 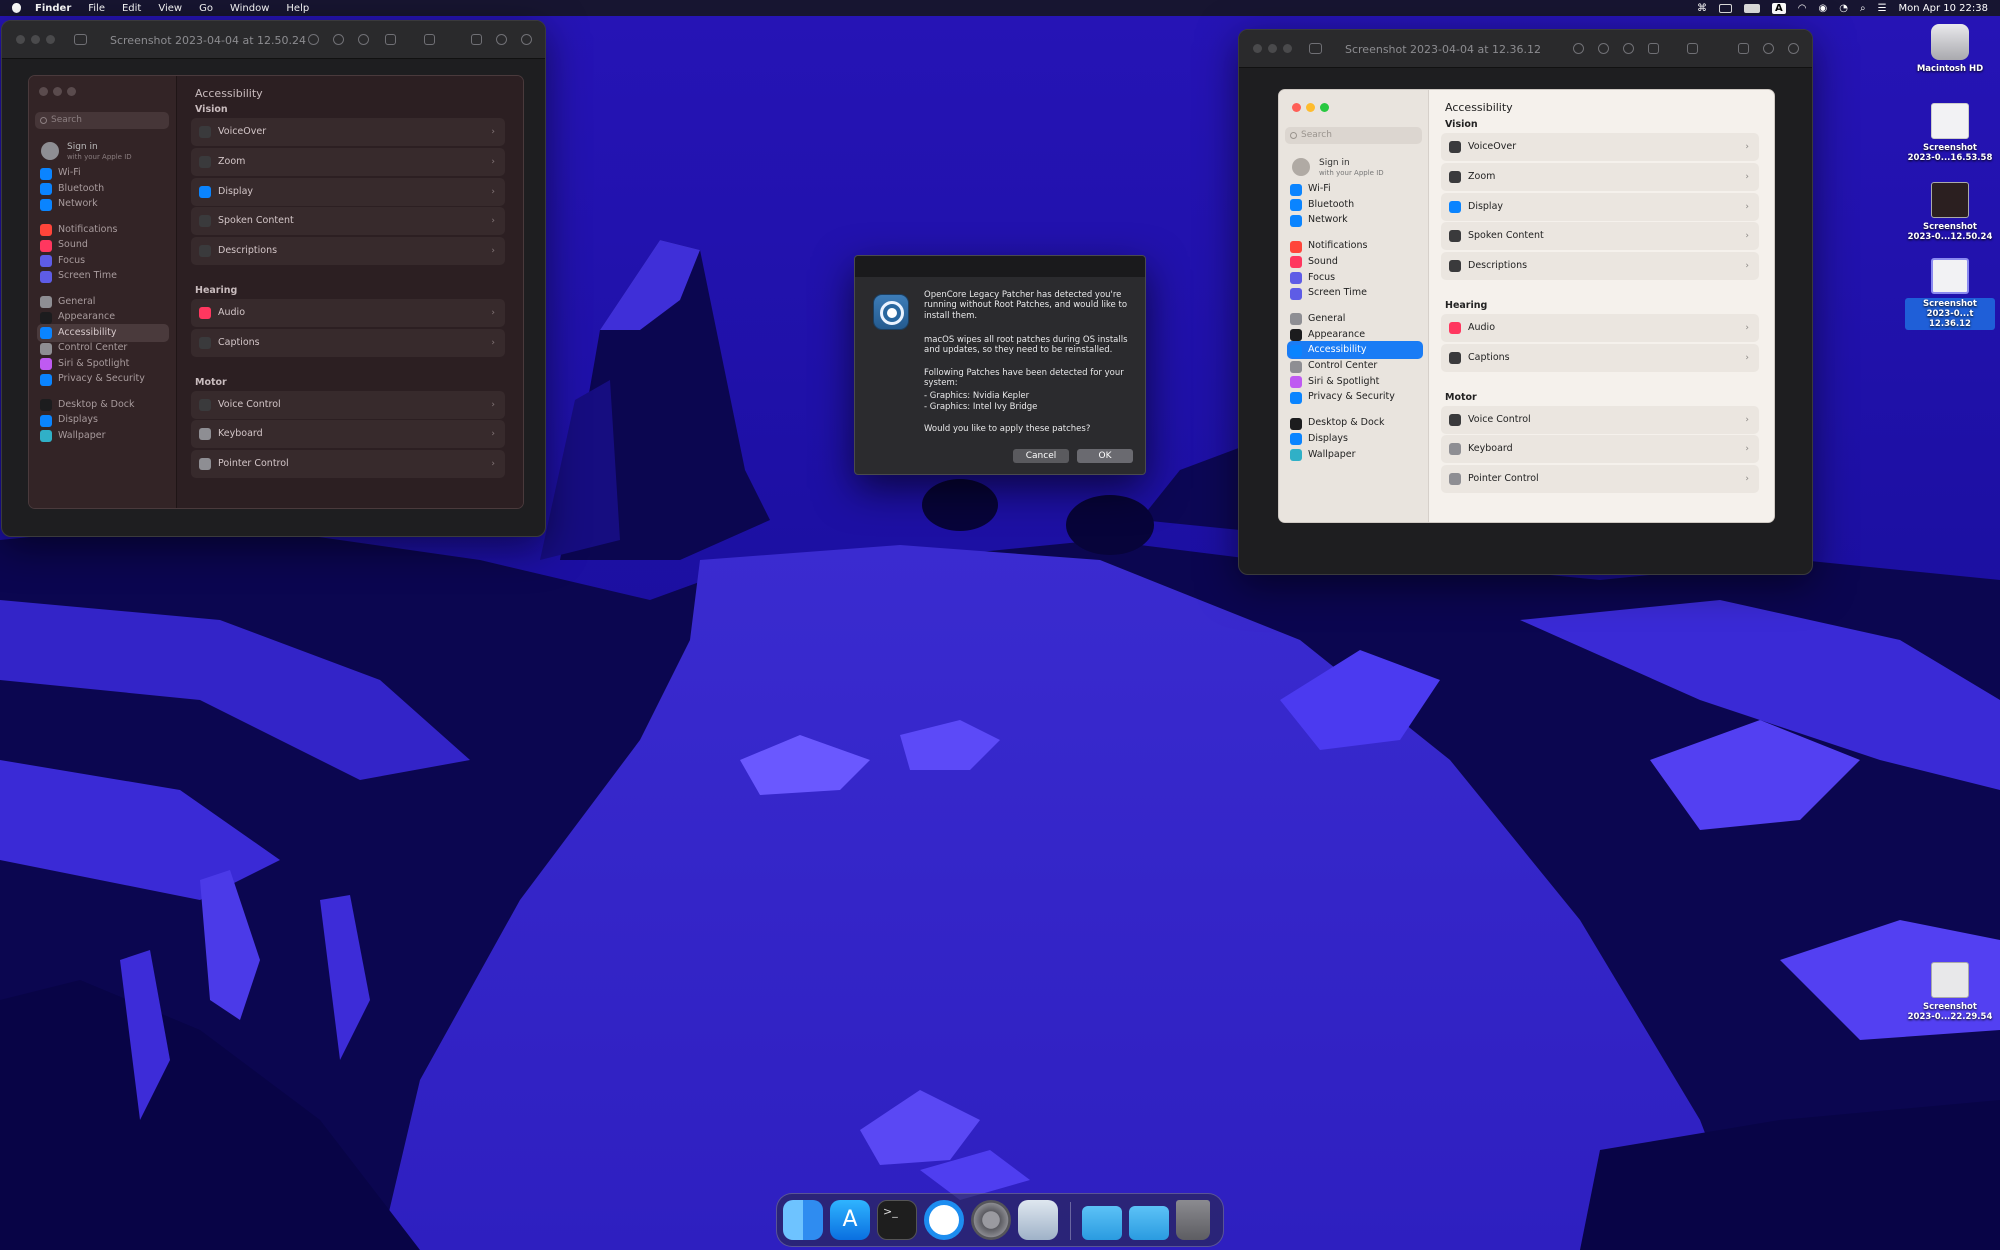 What do you see at coordinates (1193, 1220) in the screenshot?
I see `trash-icon` at bounding box center [1193, 1220].